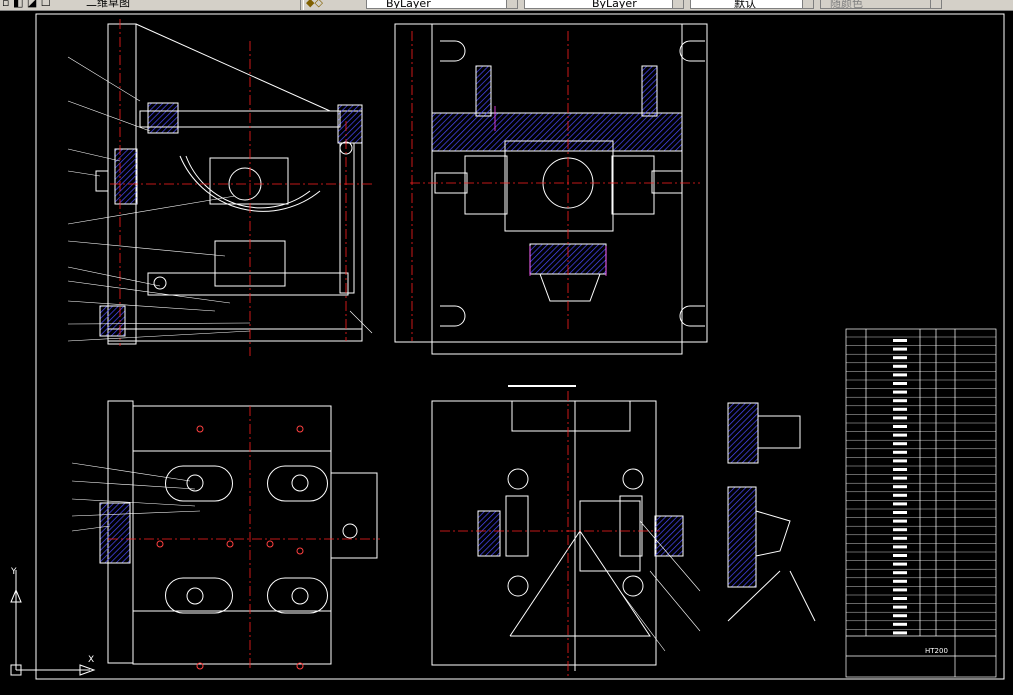 This screenshot has width=1013, height=695. I want to click on bottom-view, so click(557, 535).